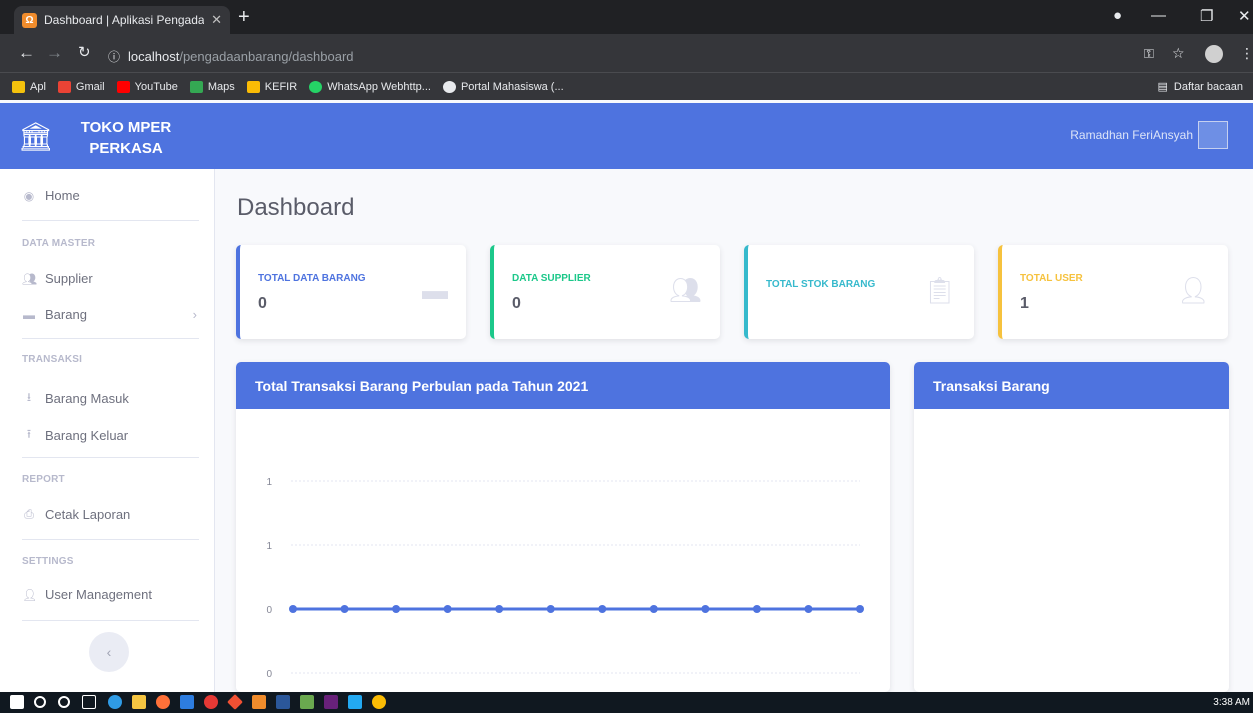 This screenshot has width=1253, height=713. Describe the element at coordinates (36, 136) in the screenshot. I see `bank-building-icon: 🏛︎` at that location.